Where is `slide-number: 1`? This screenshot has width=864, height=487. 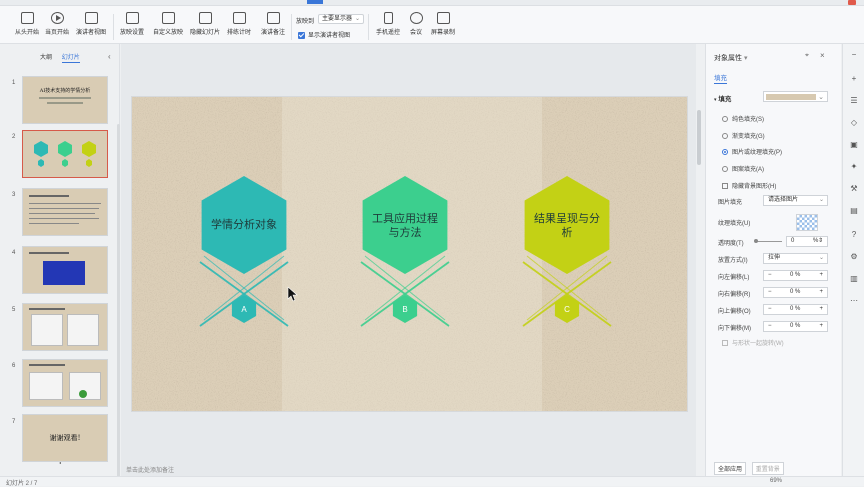 slide-number: 1 is located at coordinates (14, 83).